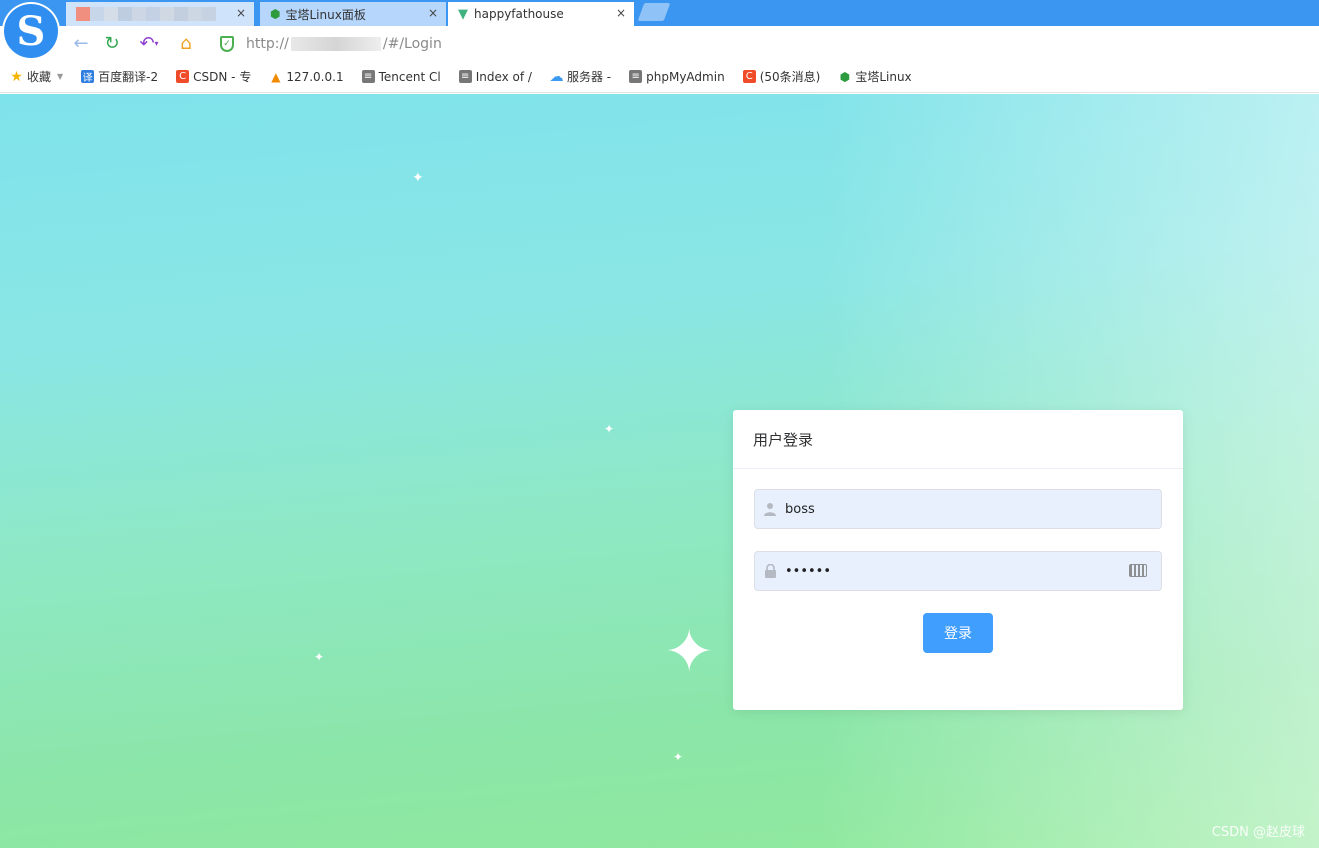 This screenshot has width=1319, height=848. Describe the element at coordinates (31, 31) in the screenshot. I see `browser-logo: S` at that location.